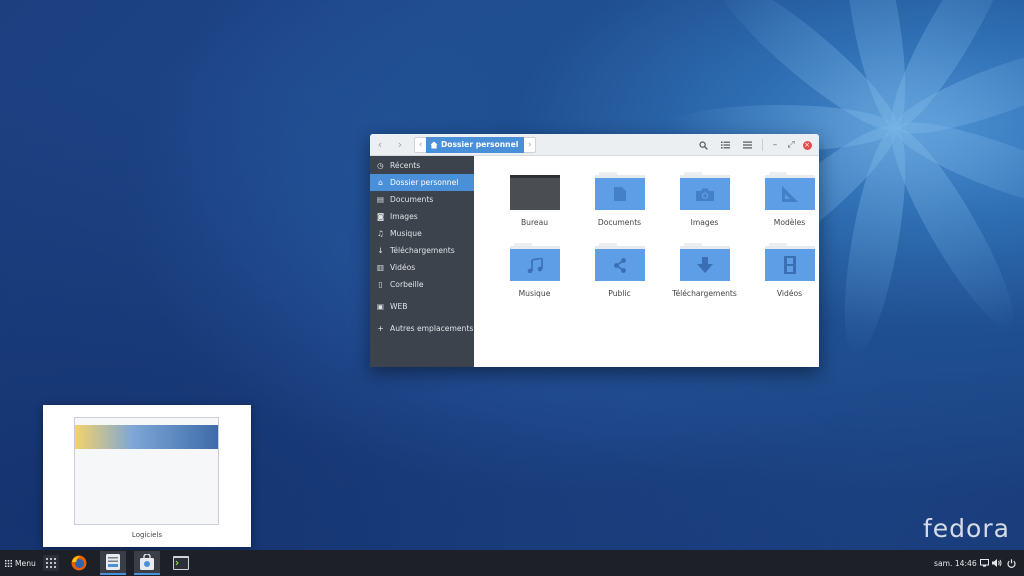 This screenshot has width=1024, height=576. Describe the element at coordinates (146, 437) in the screenshot. I see `preview-banner` at that location.